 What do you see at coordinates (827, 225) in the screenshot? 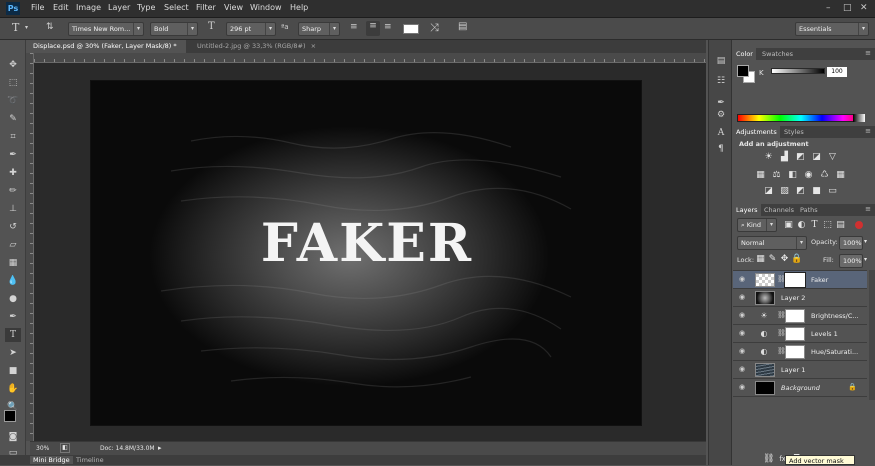
I see `filter-shape-icon: ⬚` at bounding box center [827, 225].